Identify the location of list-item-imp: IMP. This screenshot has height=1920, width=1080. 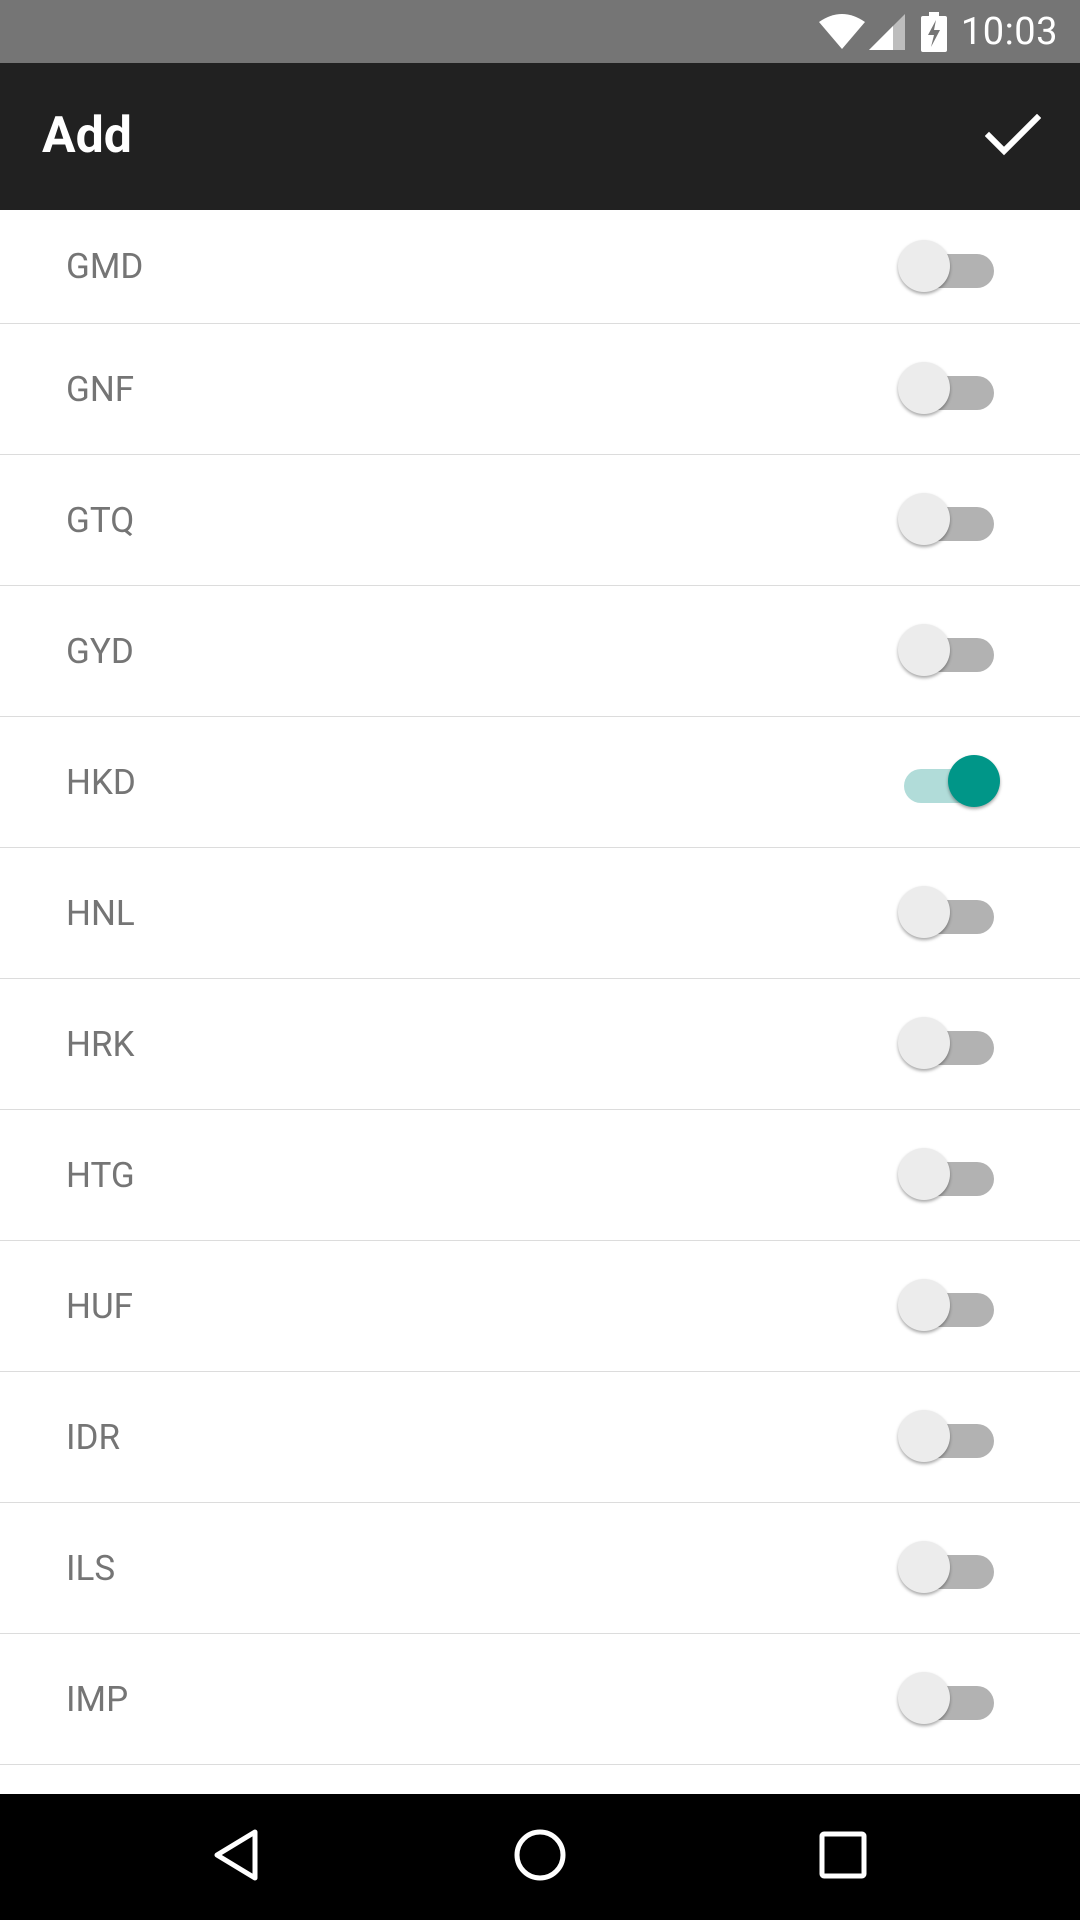
(540, 1699).